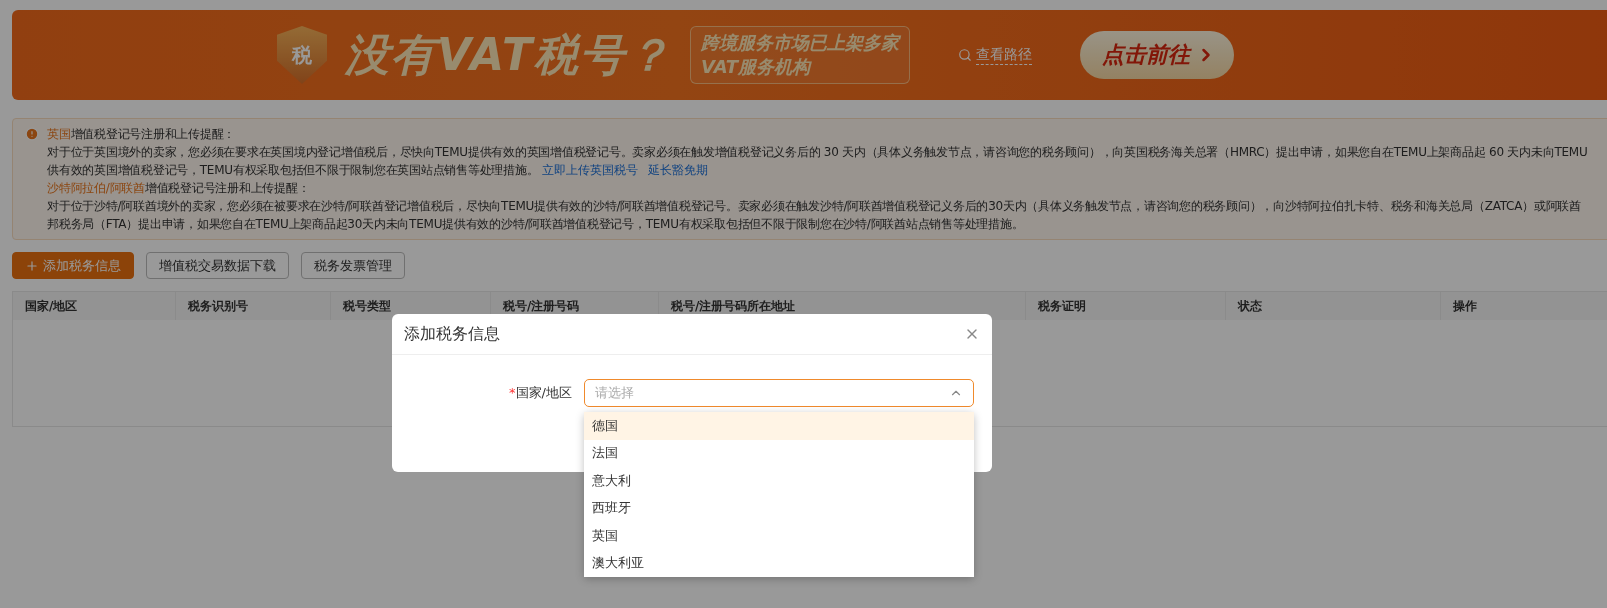  What do you see at coordinates (508, 54) in the screenshot?
I see `banner-headline: 没有VAT税号？` at bounding box center [508, 54].